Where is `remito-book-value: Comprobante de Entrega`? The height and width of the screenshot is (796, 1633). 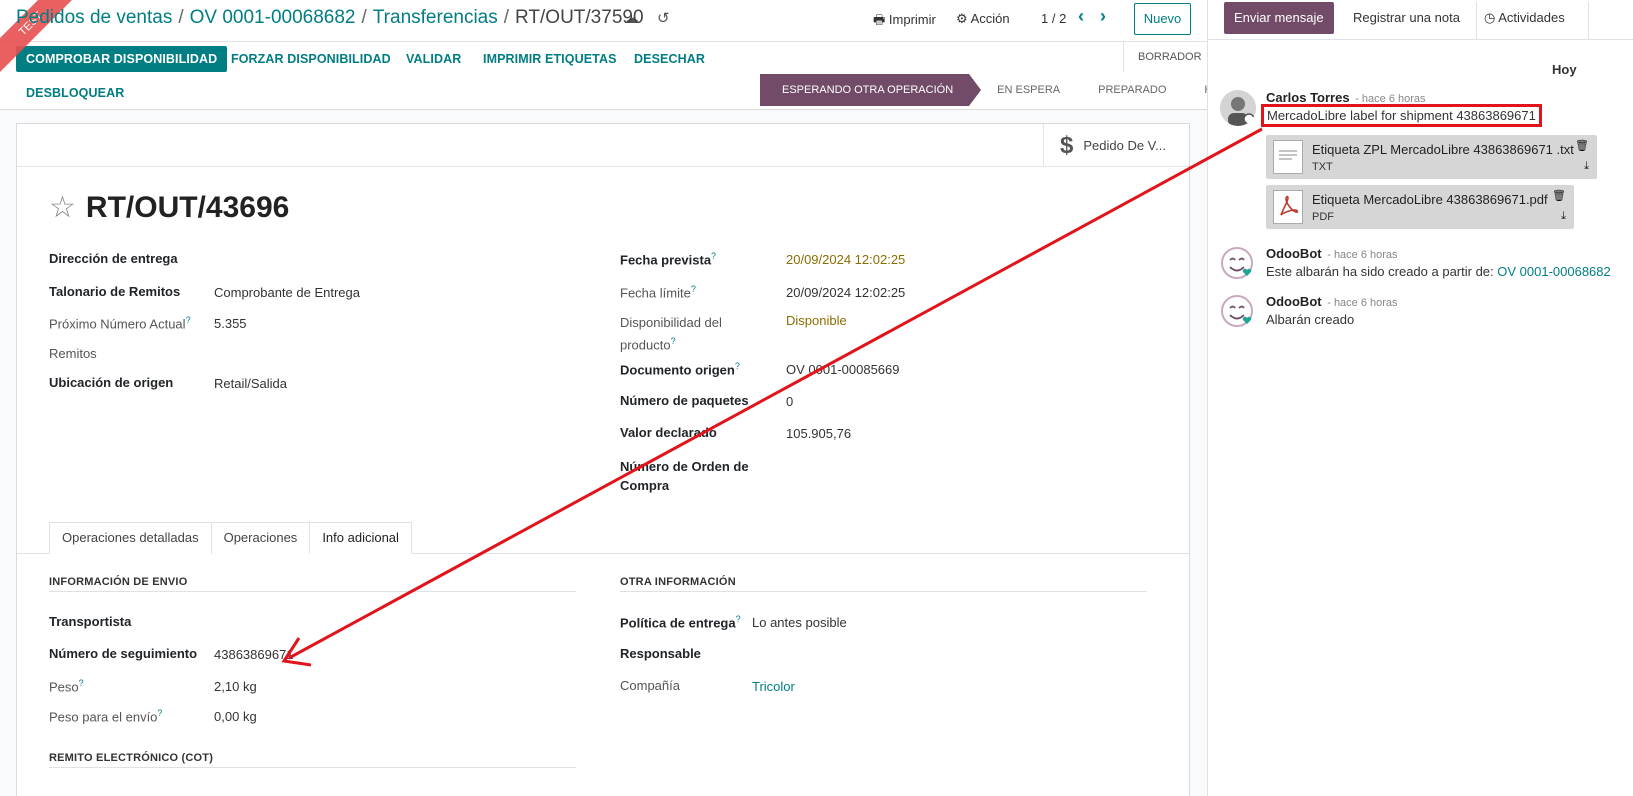 remito-book-value: Comprobante de Entrega is located at coordinates (287, 292).